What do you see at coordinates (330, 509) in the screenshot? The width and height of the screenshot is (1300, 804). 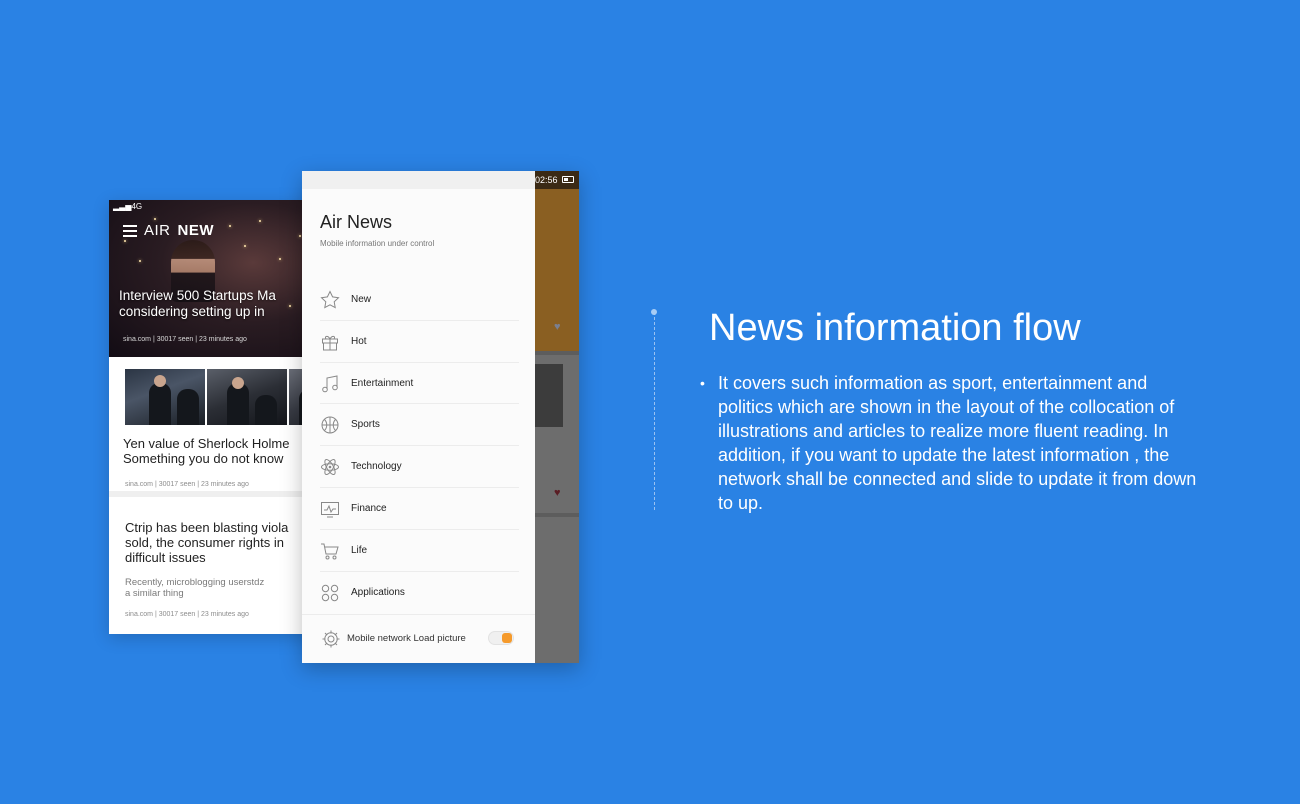 I see `chart-icon` at bounding box center [330, 509].